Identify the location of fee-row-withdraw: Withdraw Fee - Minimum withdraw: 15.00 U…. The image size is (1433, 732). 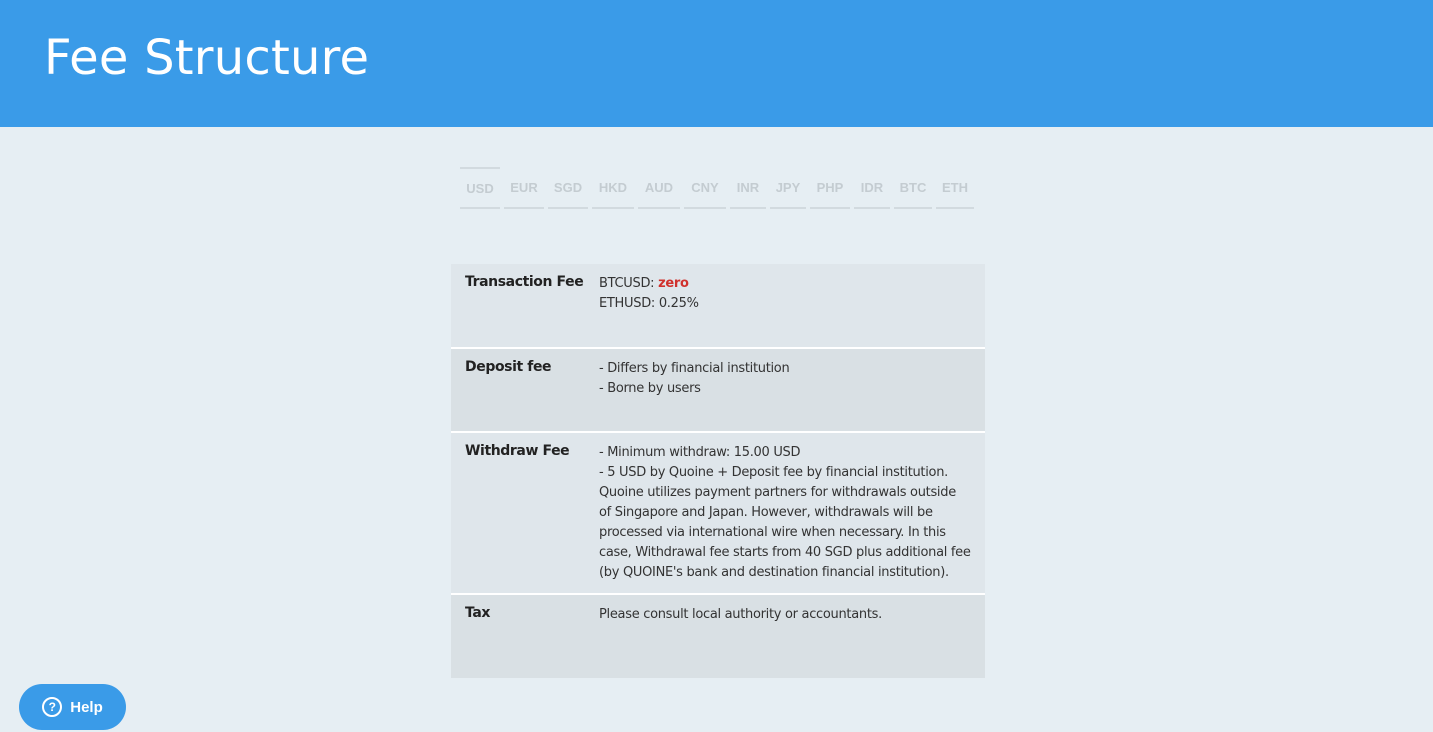
(718, 513).